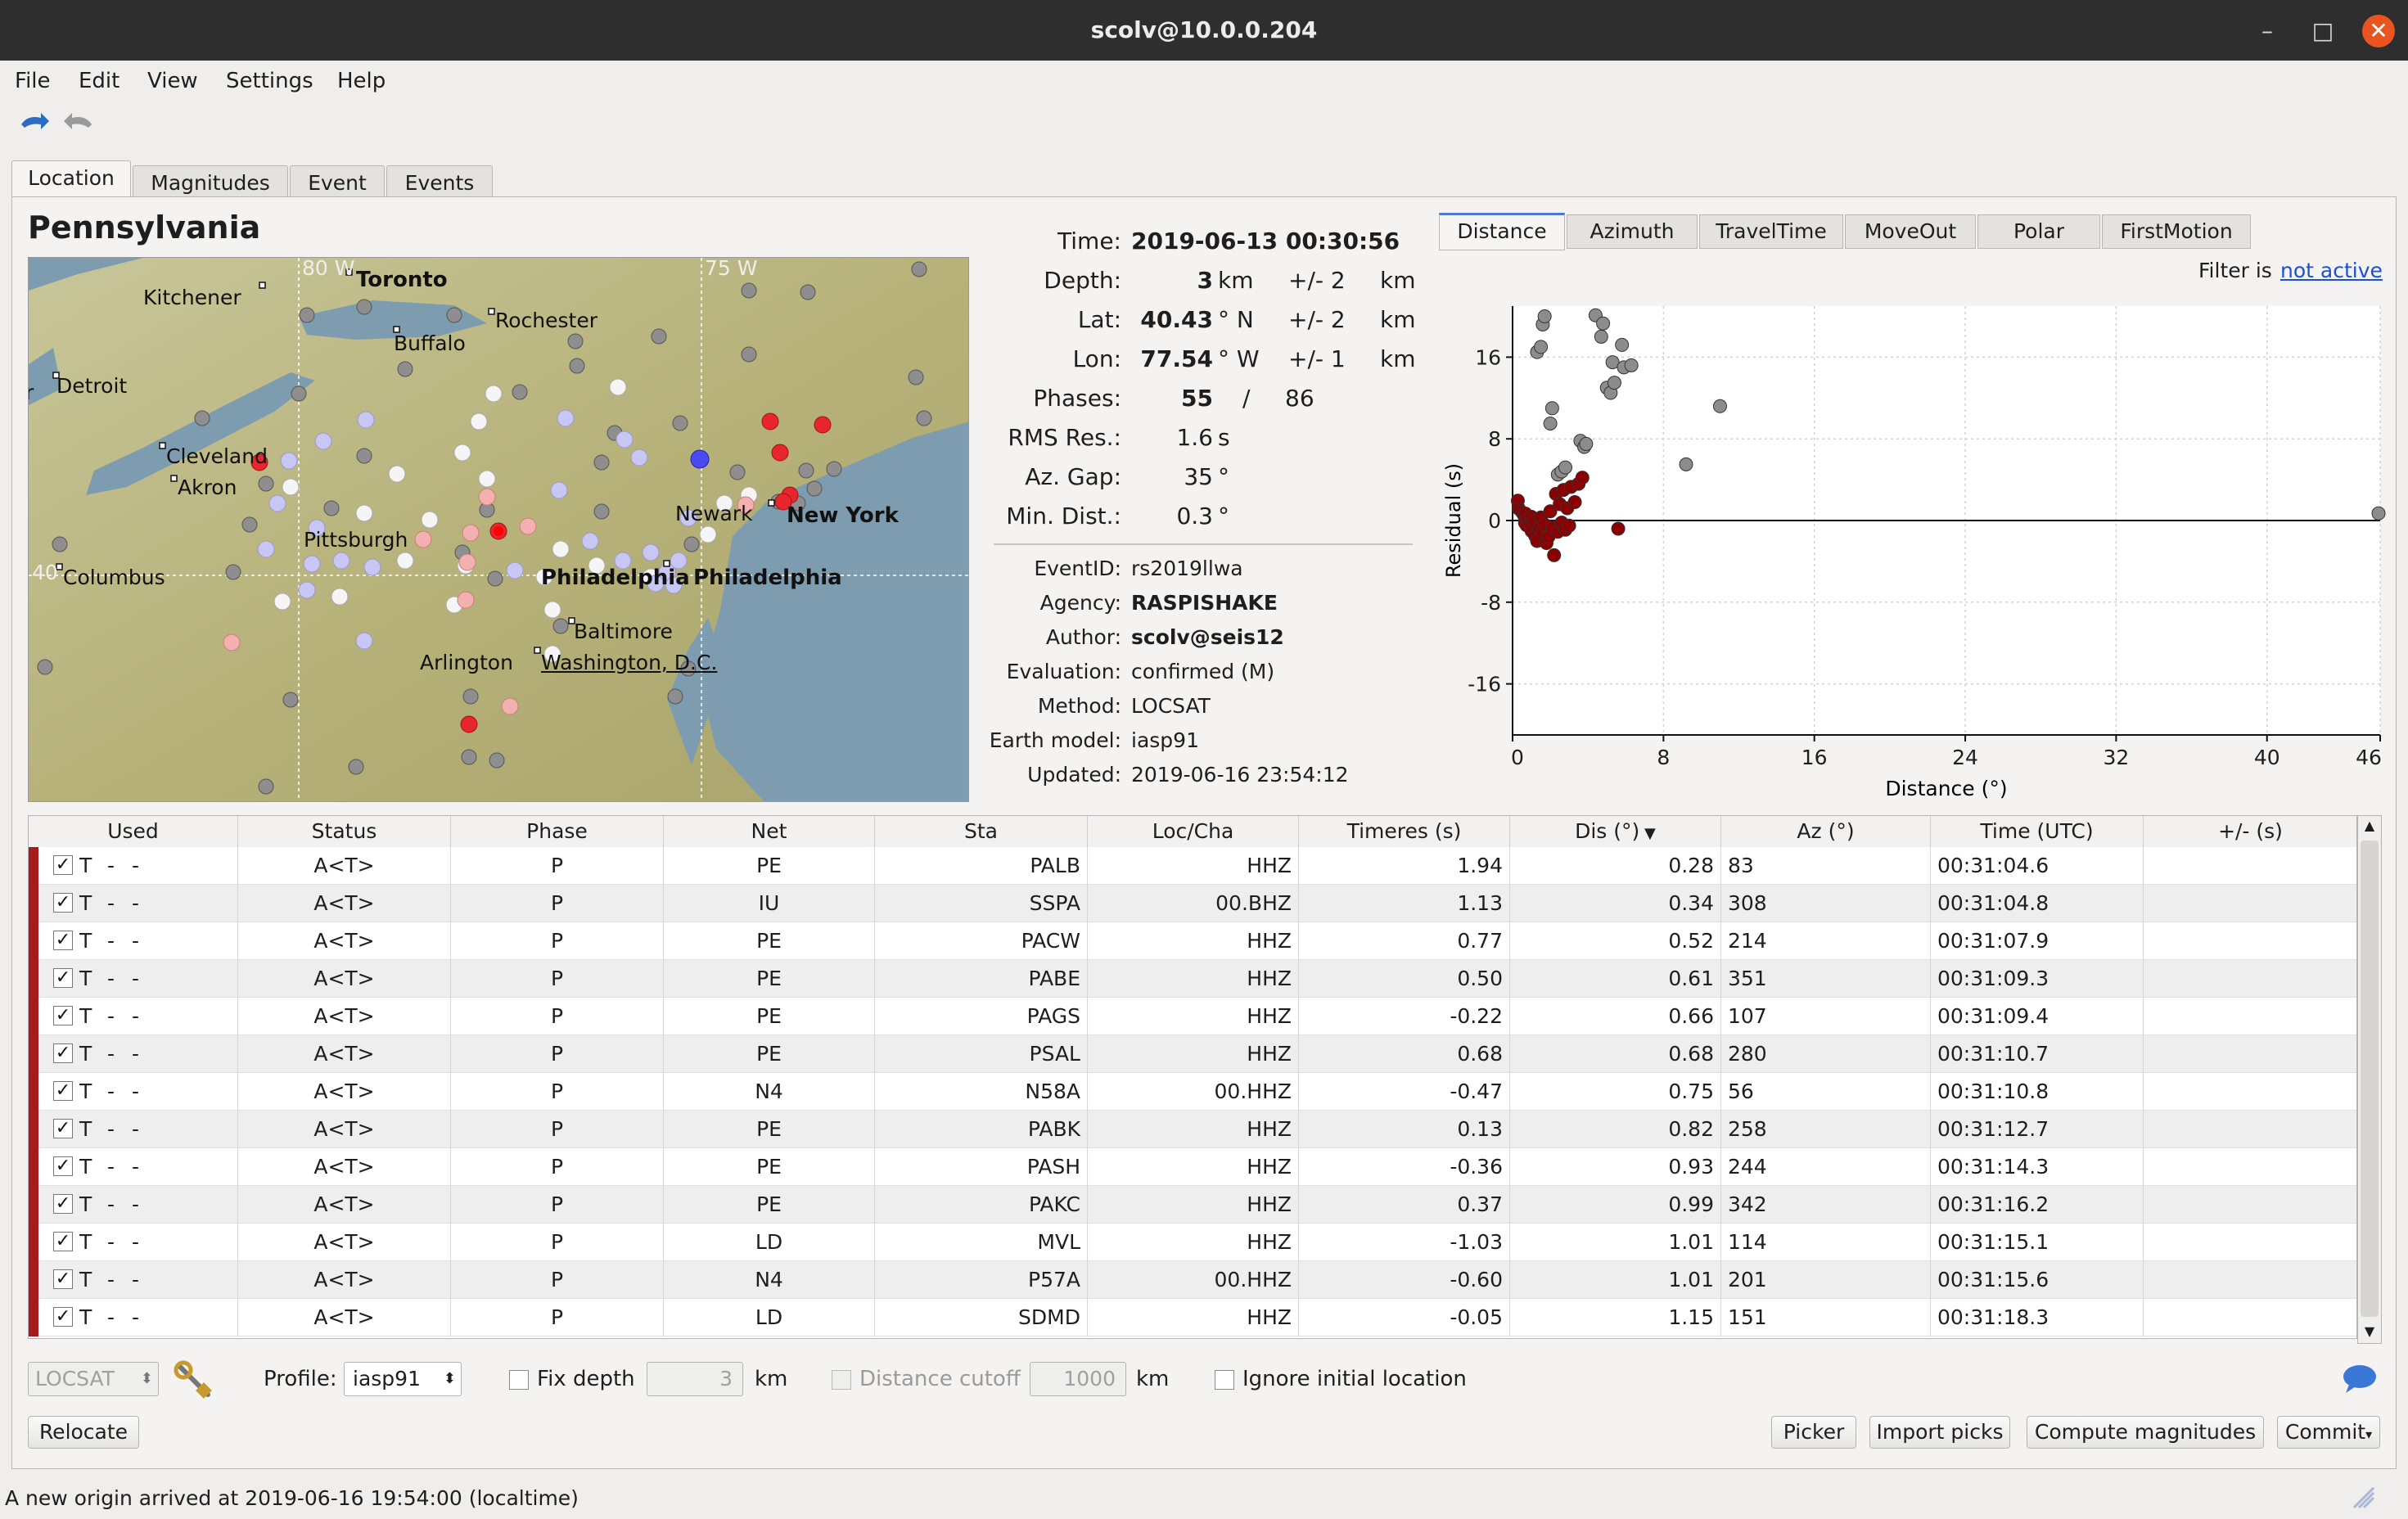  I want to click on author-value: scolv@seis12, so click(1208, 637).